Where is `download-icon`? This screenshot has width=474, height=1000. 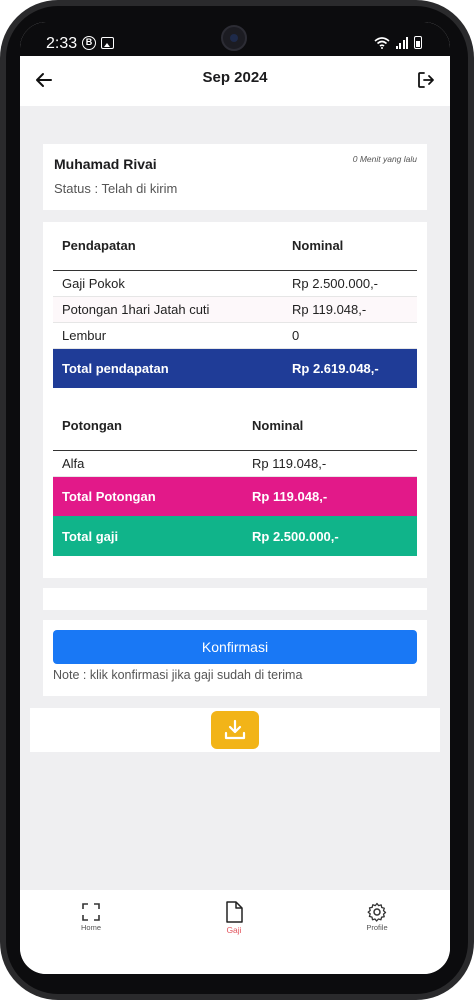
download-icon is located at coordinates (235, 729).